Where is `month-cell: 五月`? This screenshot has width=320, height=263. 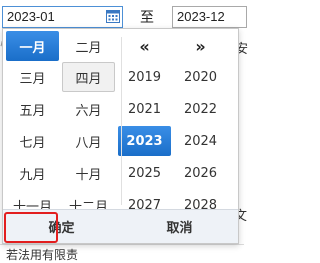 month-cell: 五月 is located at coordinates (32, 109).